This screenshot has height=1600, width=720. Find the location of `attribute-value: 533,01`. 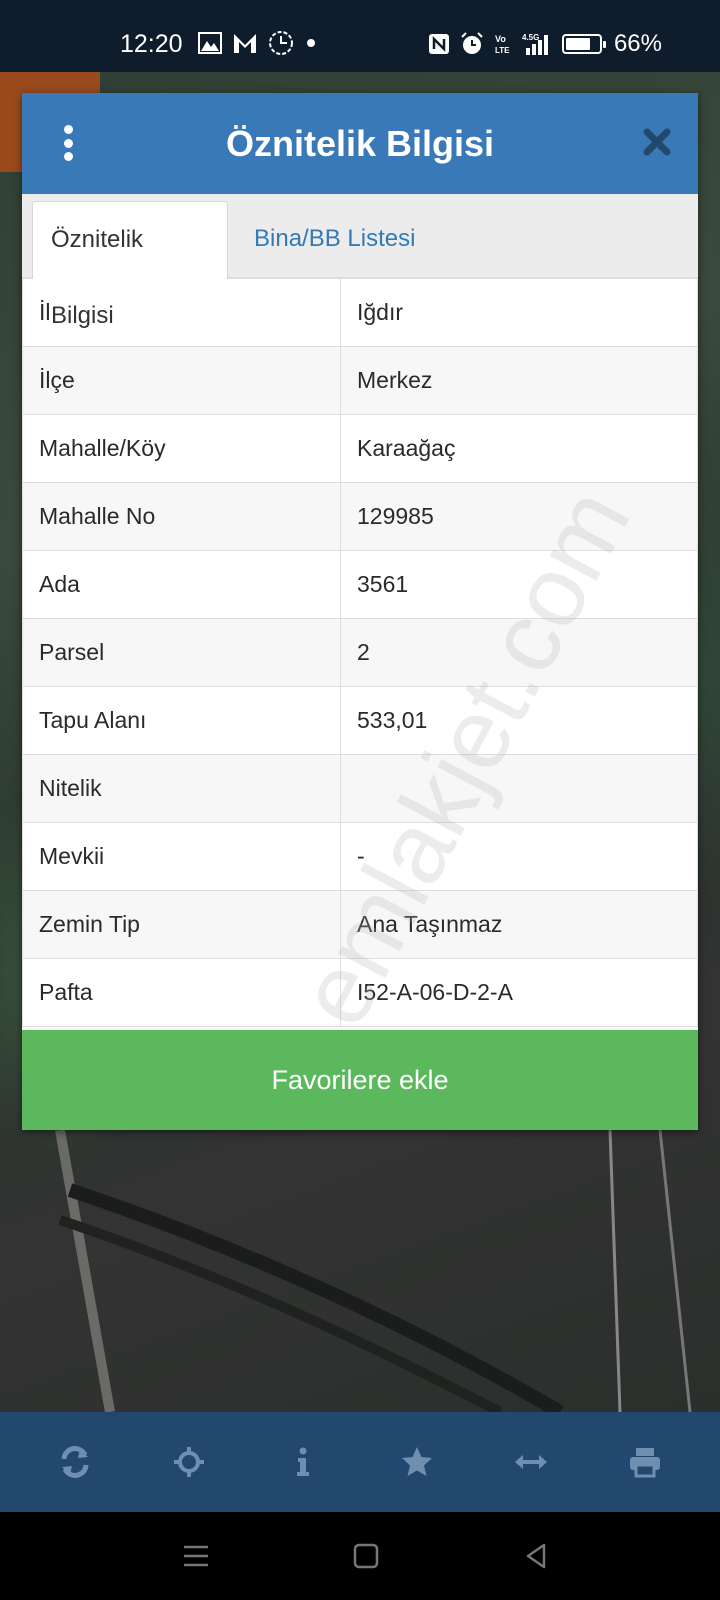

attribute-value: 533,01 is located at coordinates (519, 720).